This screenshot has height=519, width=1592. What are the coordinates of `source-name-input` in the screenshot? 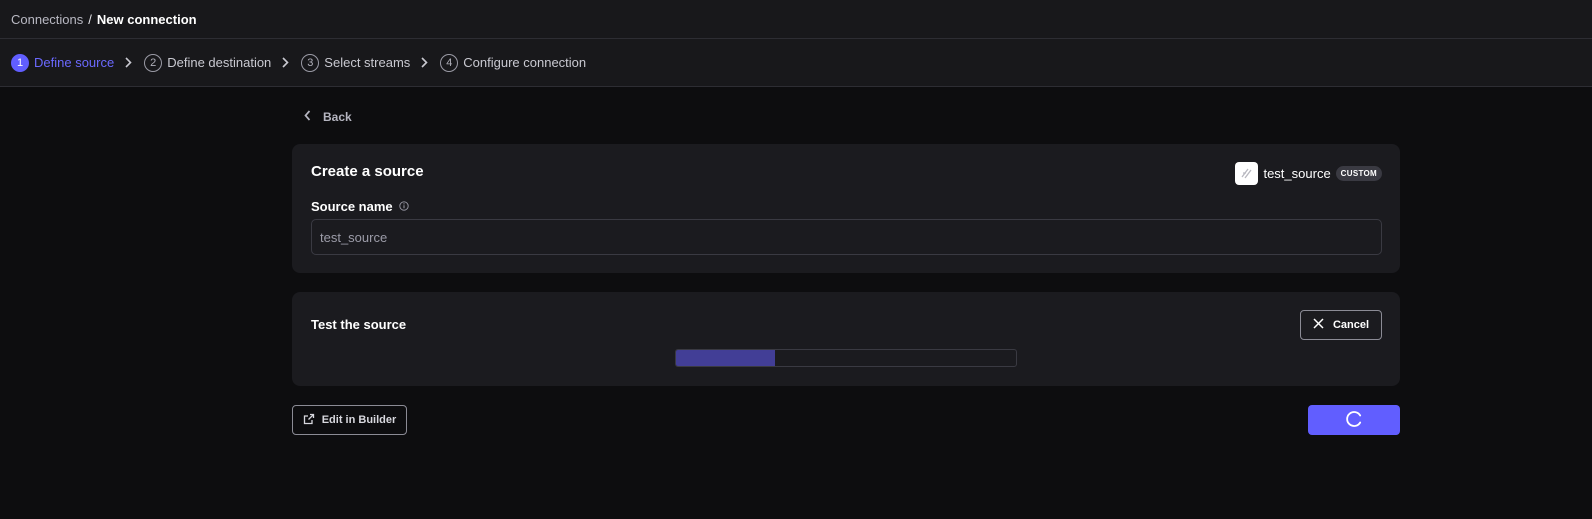 It's located at (846, 237).